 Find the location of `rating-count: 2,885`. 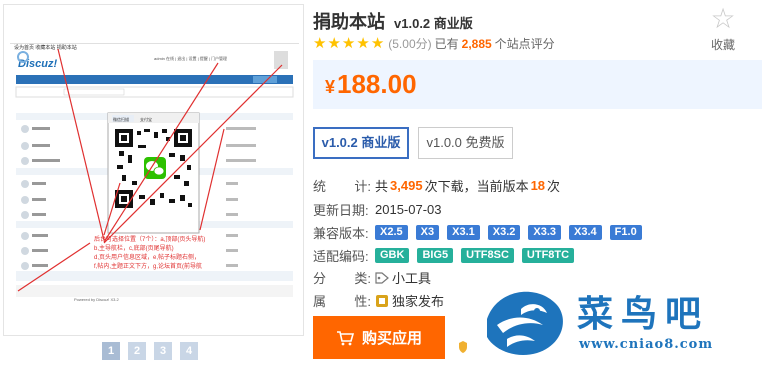

rating-count: 2,885 is located at coordinates (476, 43).